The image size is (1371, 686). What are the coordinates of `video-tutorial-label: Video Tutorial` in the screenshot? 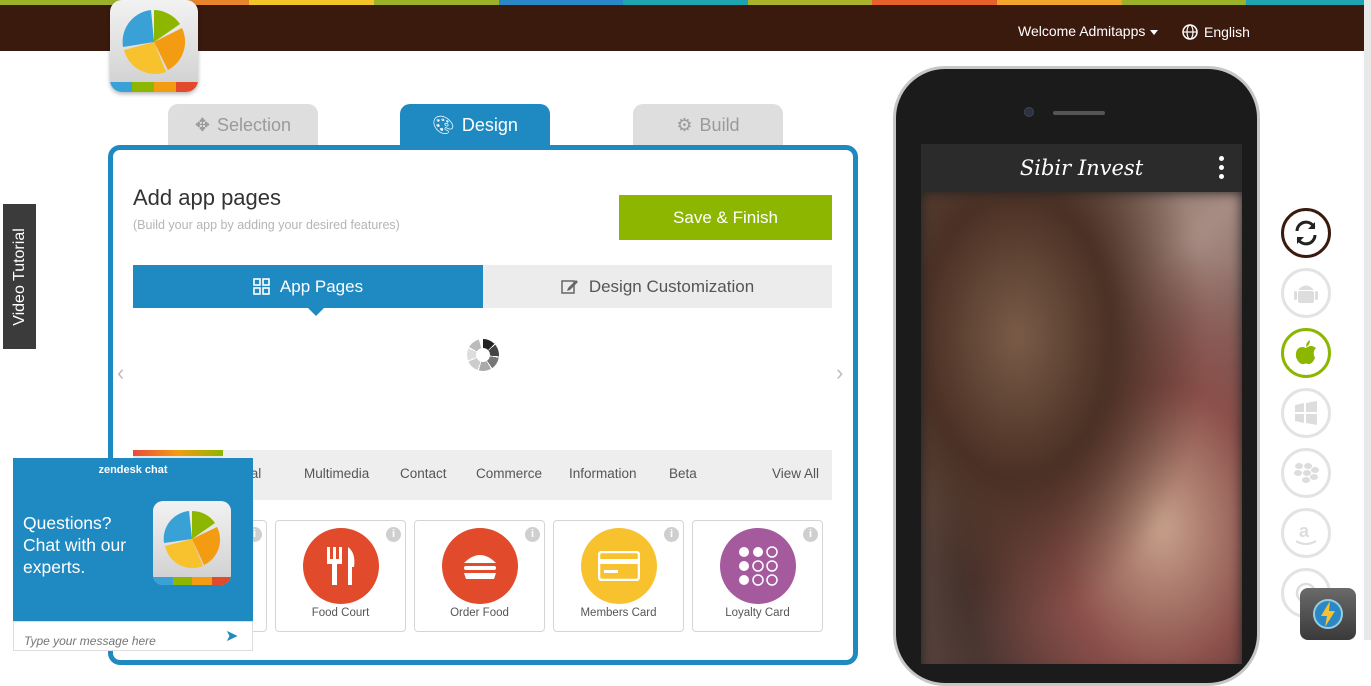 It's located at (19, 276).